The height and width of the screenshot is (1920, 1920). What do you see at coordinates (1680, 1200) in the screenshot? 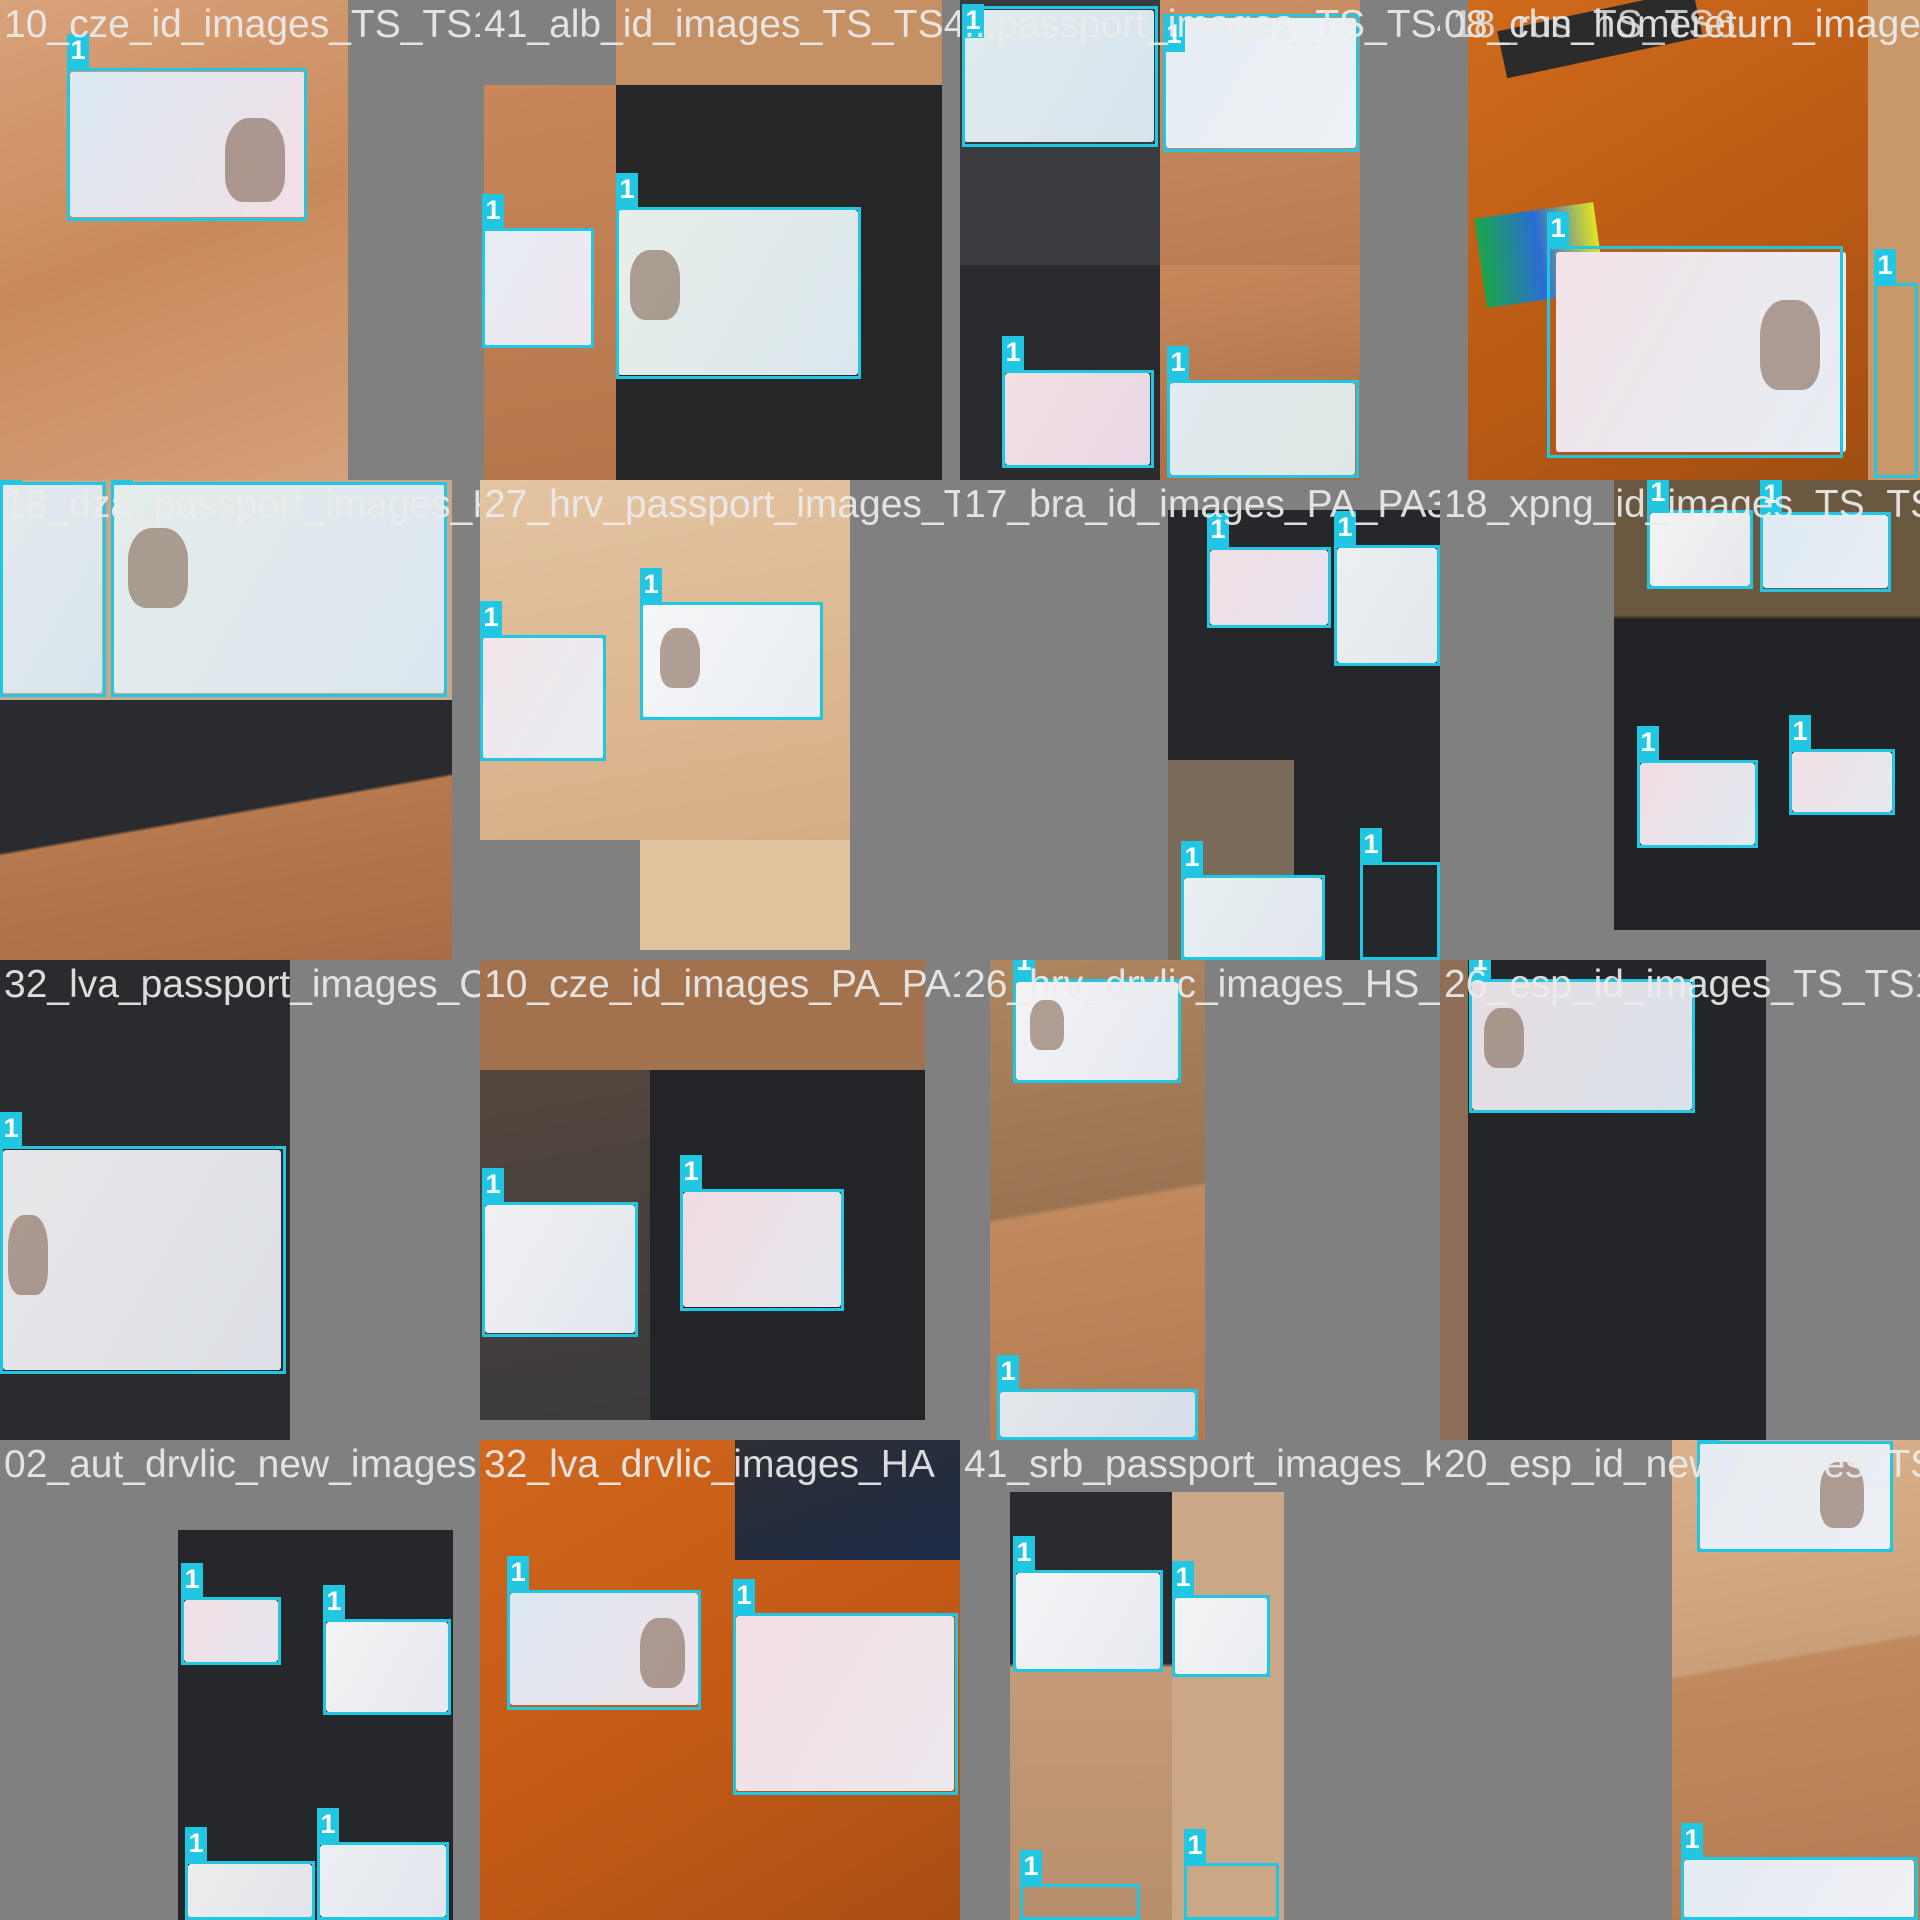
I see `mosaic-tile: 1 26_esp_id_images_TS_TS1` at bounding box center [1680, 1200].